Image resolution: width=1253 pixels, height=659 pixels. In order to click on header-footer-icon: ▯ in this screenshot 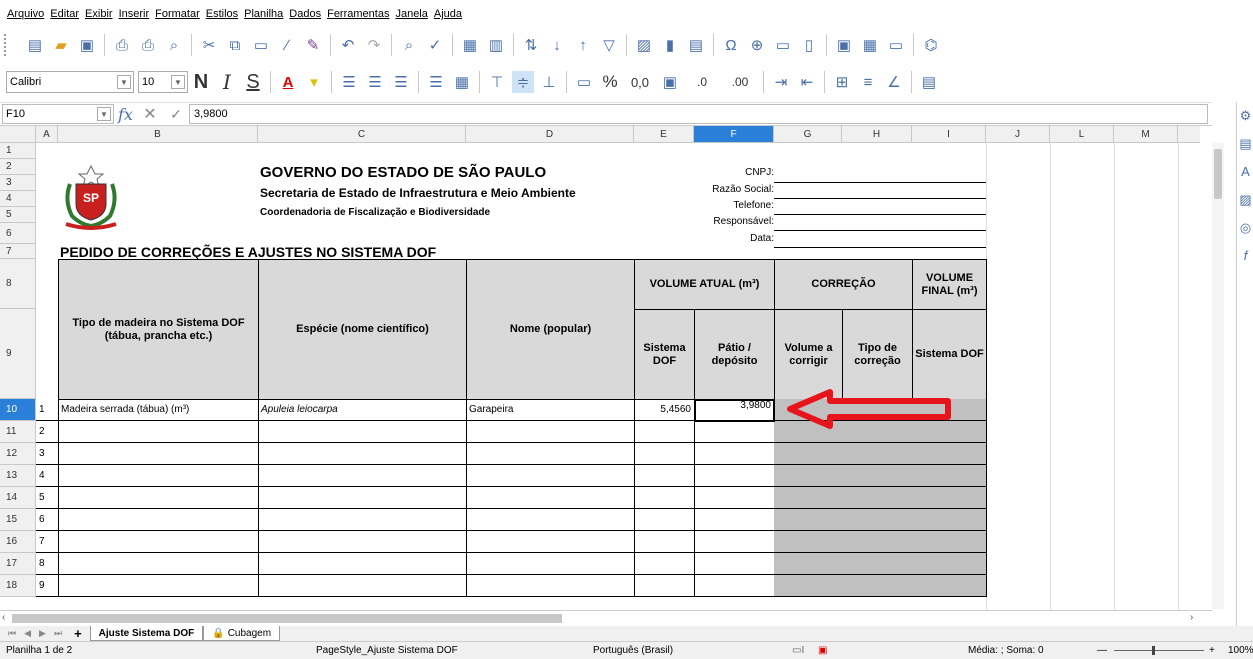, I will do `click(809, 45)`.